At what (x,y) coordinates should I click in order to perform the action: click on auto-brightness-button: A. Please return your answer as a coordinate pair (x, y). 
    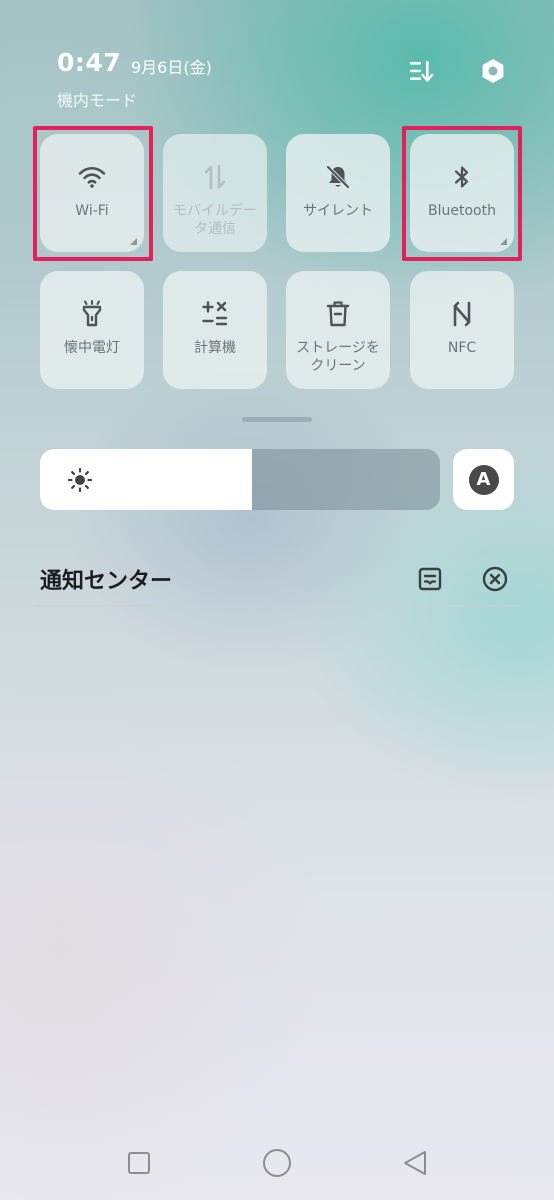
    Looking at the image, I should click on (483, 479).